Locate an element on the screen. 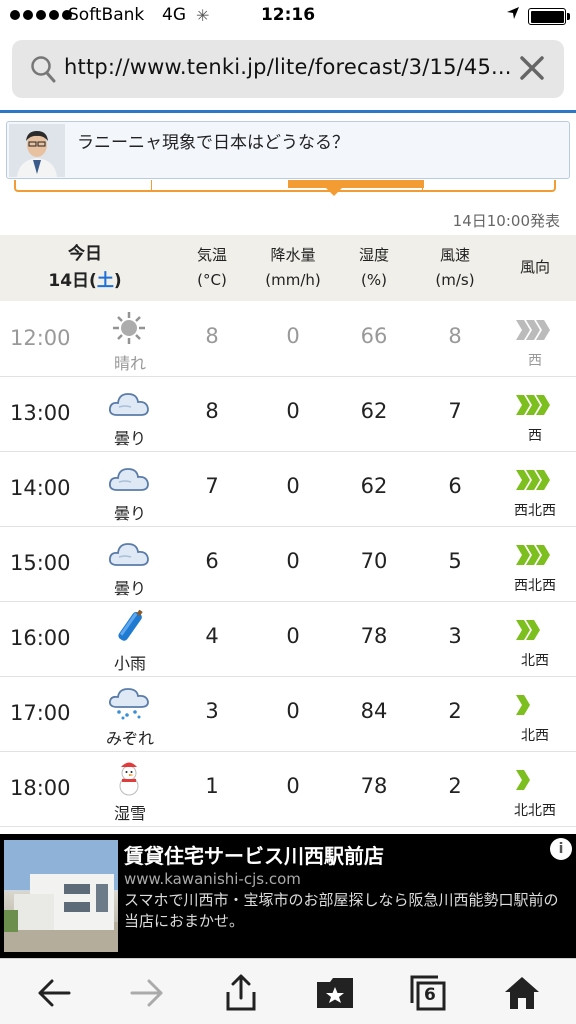 Image resolution: width=576 pixels, height=1024 pixels. table-row: 15:00 曇り 6 0 70 5 西北西 is located at coordinates (288, 564).